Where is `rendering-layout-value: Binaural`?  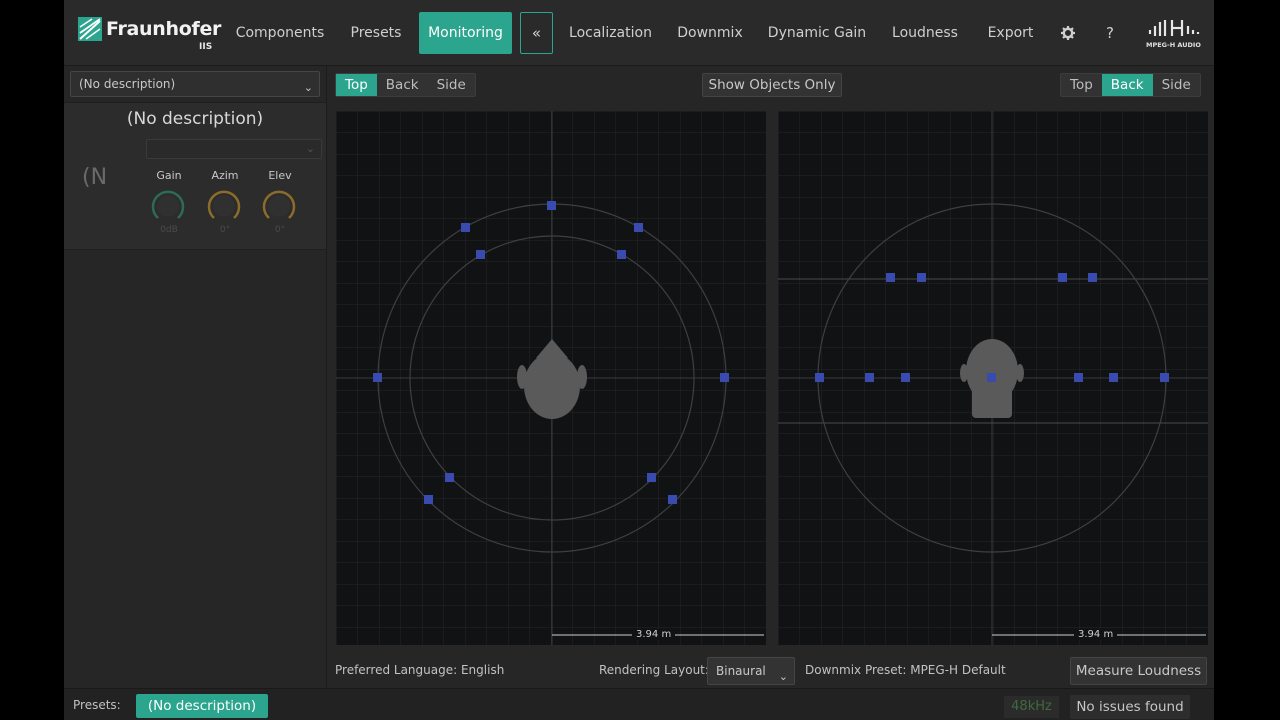
rendering-layout-value: Binaural is located at coordinates (741, 671).